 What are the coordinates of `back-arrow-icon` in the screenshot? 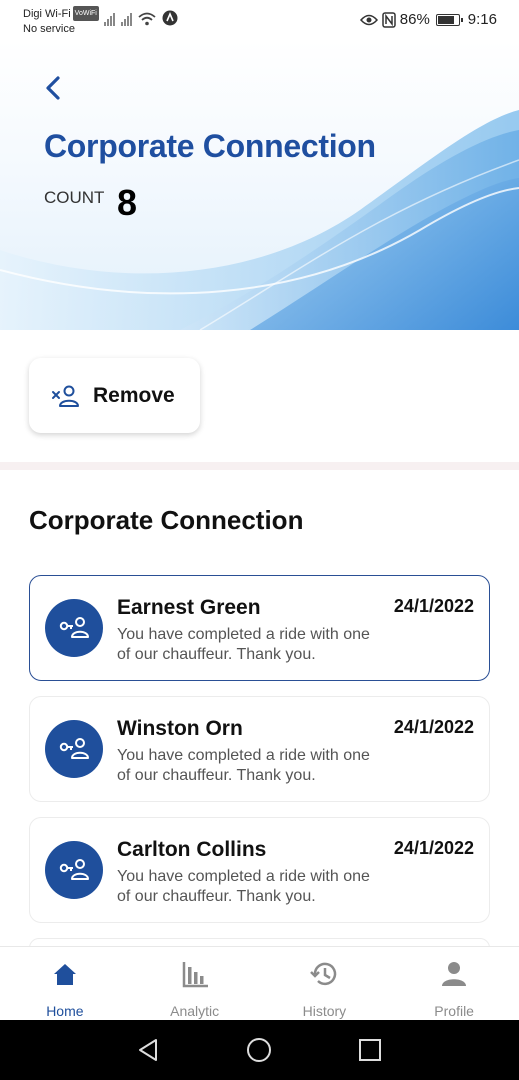 It's located at (54, 88).